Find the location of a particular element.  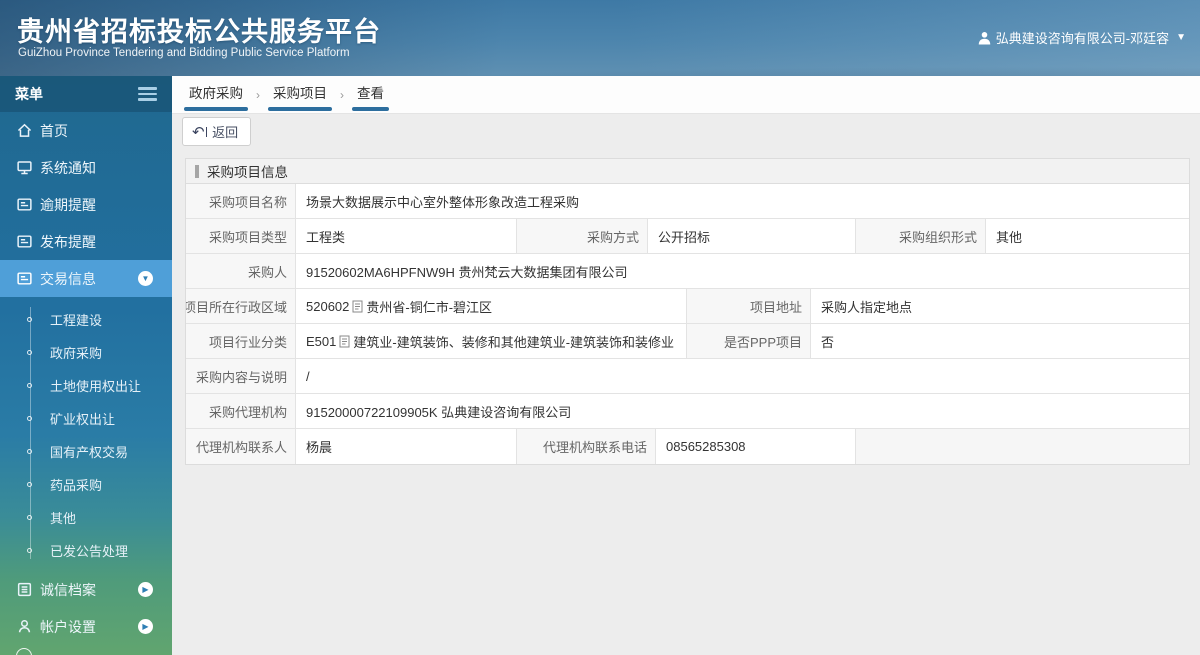

field-value: E501 建筑业-建筑装饰、装修和其他建筑业-建筑装饰和装修业 is located at coordinates (491, 341).